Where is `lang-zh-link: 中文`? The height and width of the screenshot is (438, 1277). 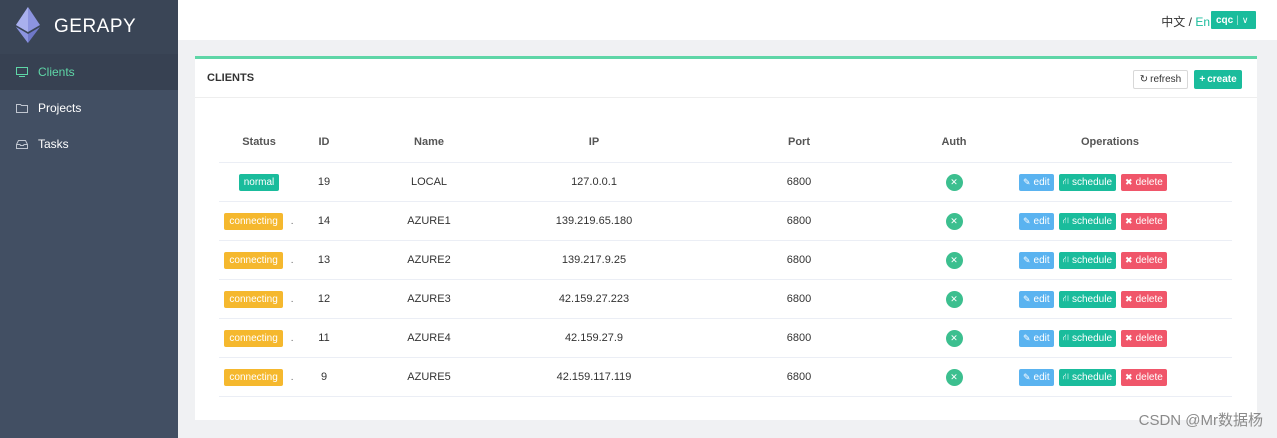 lang-zh-link: 中文 is located at coordinates (1173, 22).